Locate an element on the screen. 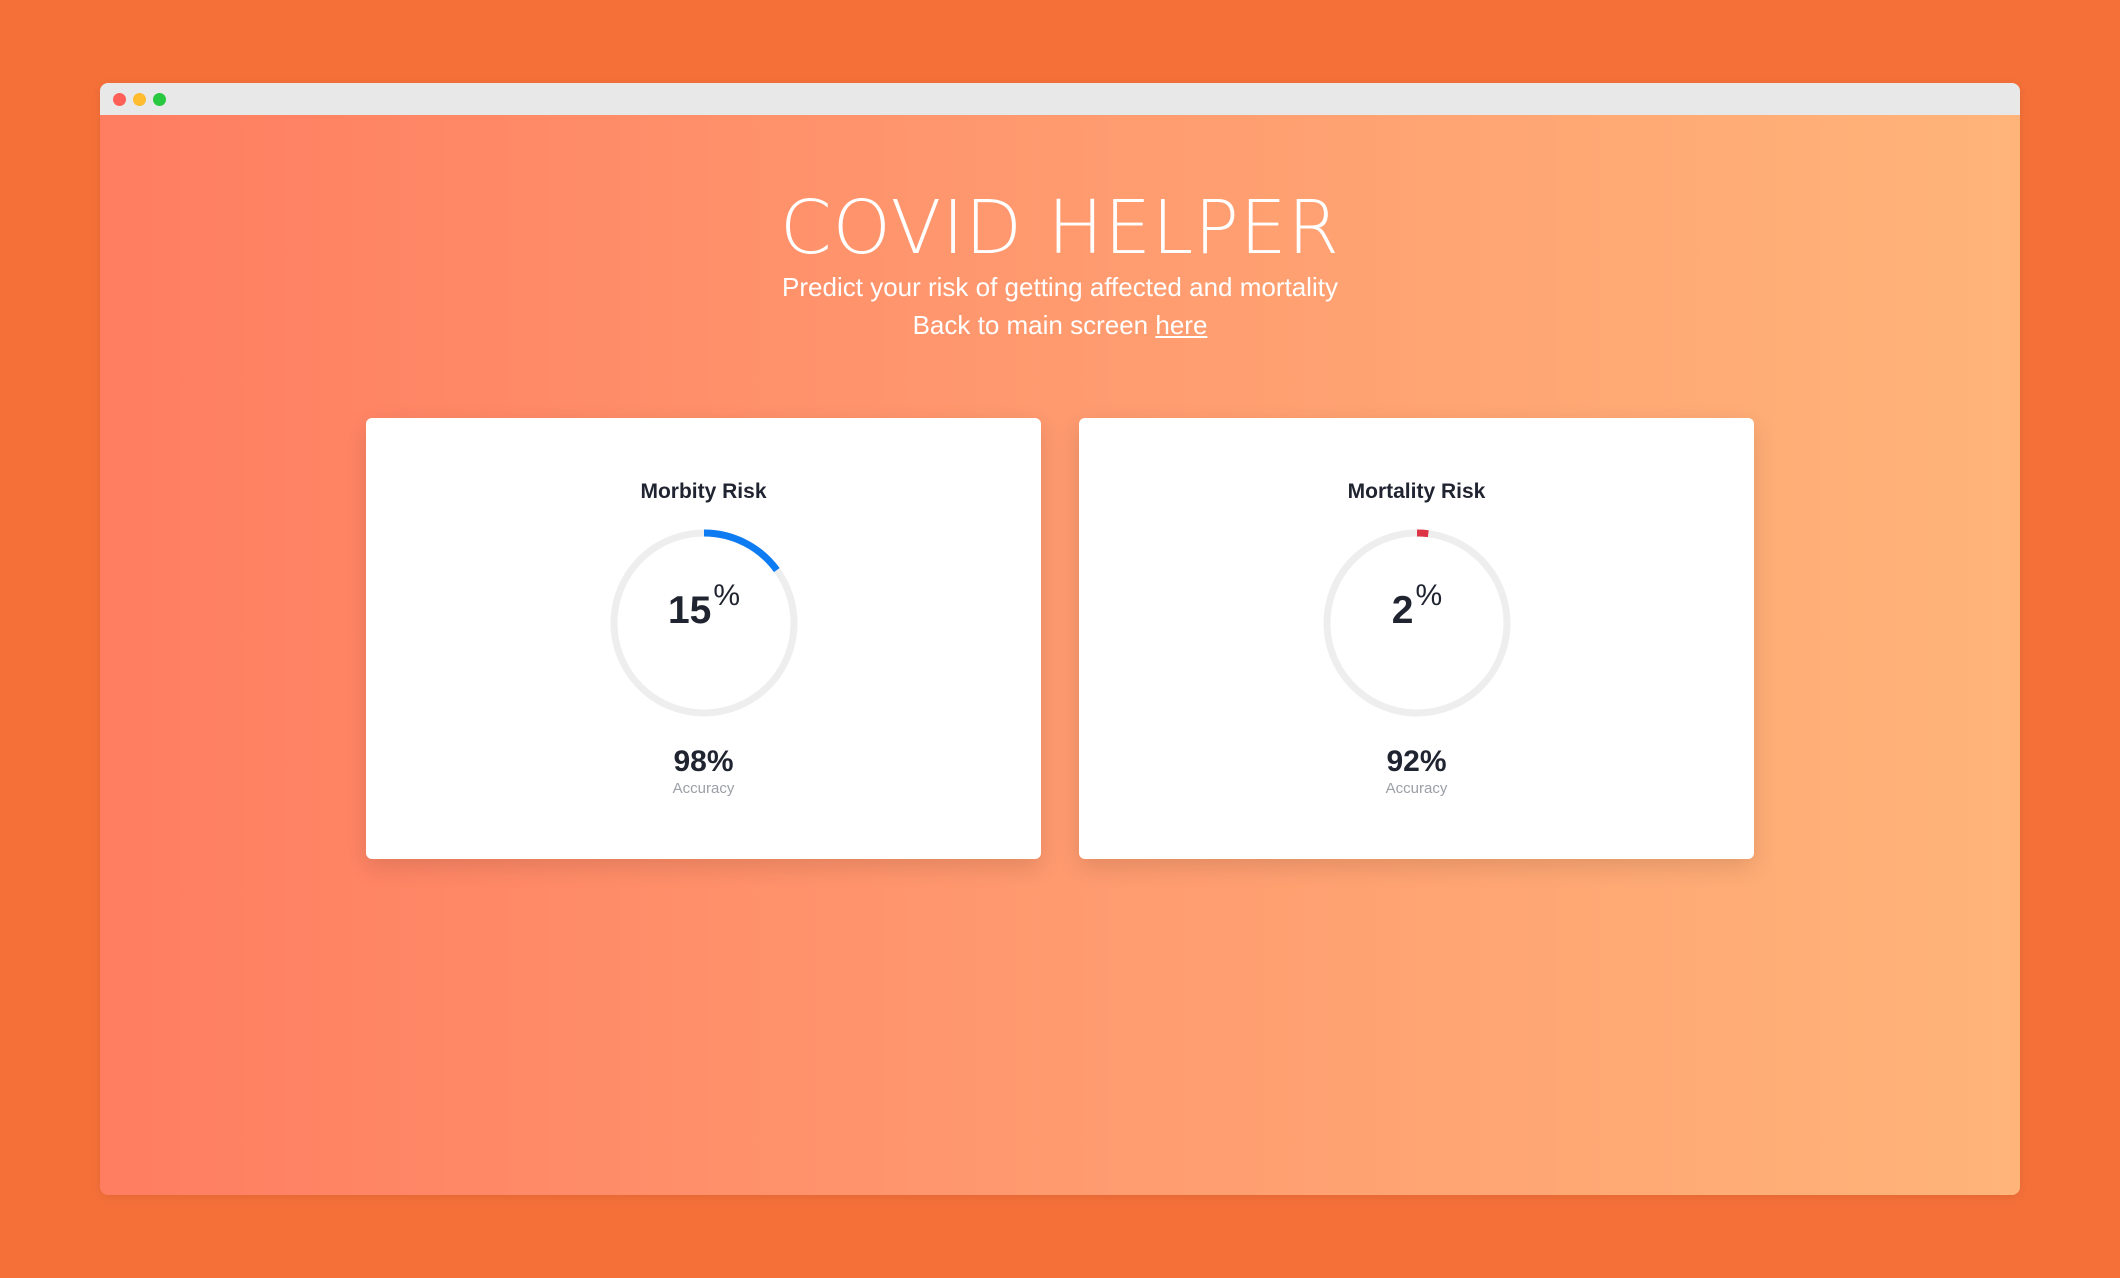 Image resolution: width=2120 pixels, height=1278 pixels. risk-number: 15 is located at coordinates (689, 610).